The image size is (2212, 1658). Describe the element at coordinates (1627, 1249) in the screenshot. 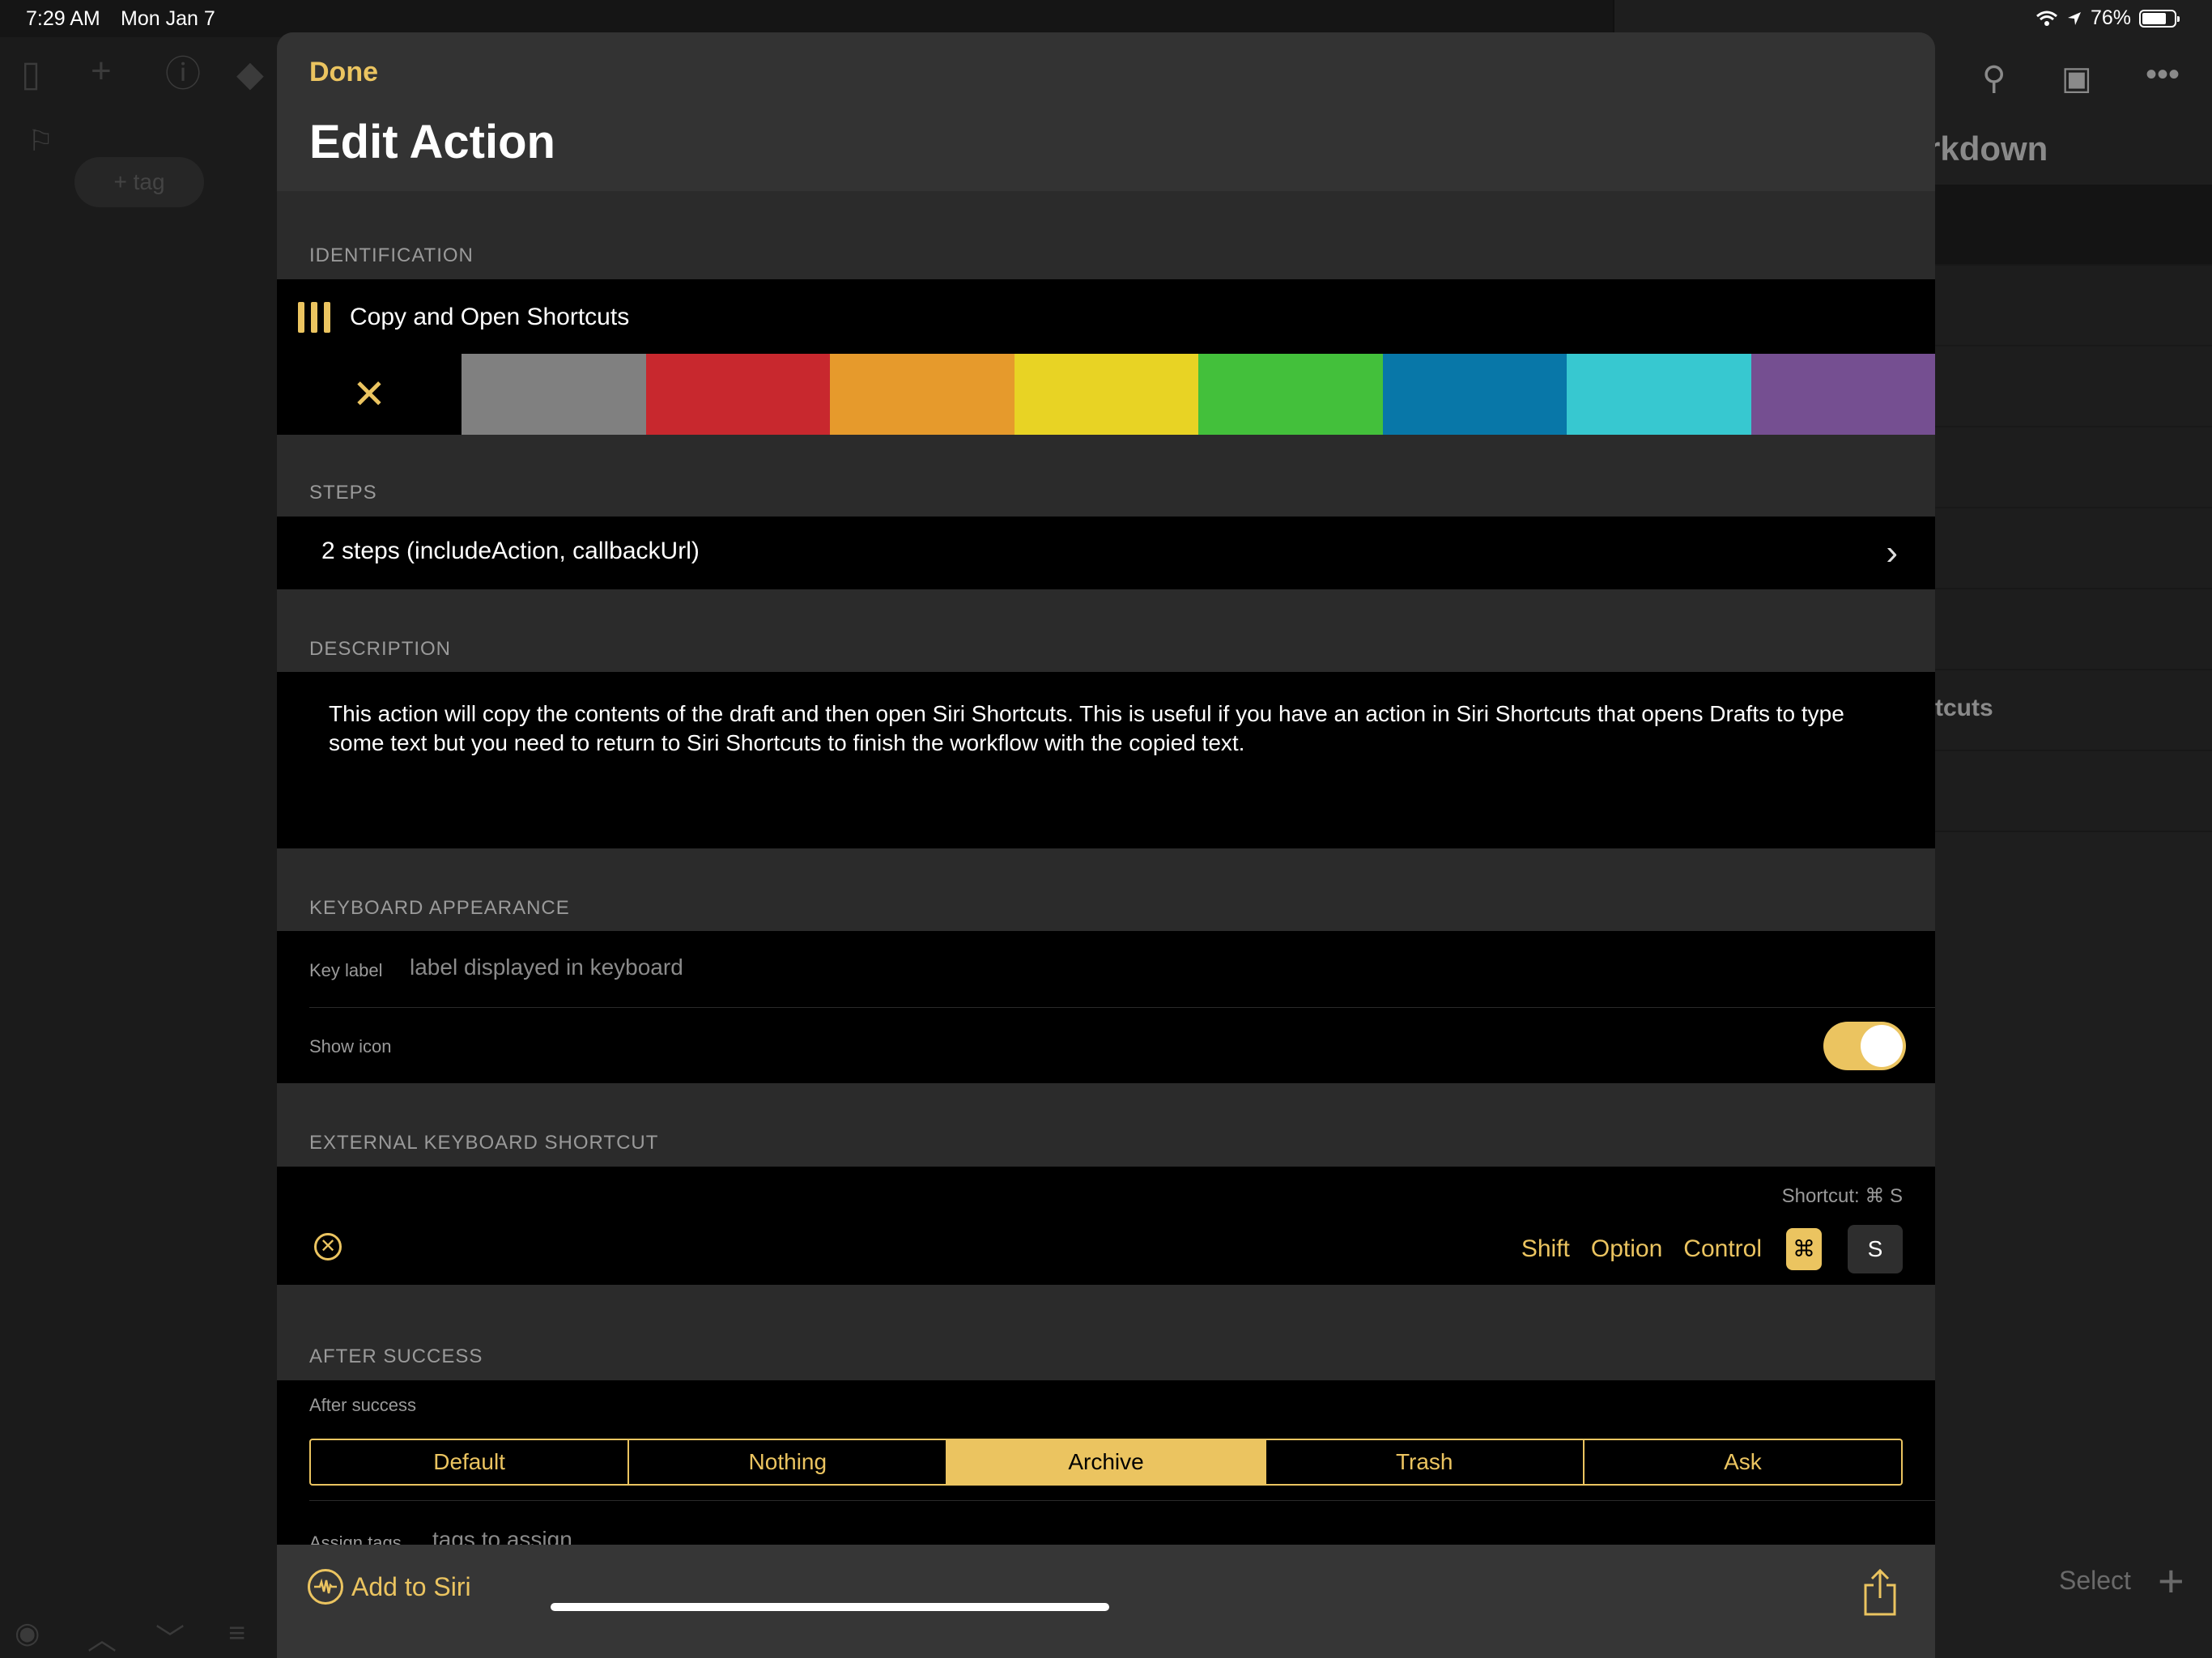

I see `option-modifier-button: Option` at that location.